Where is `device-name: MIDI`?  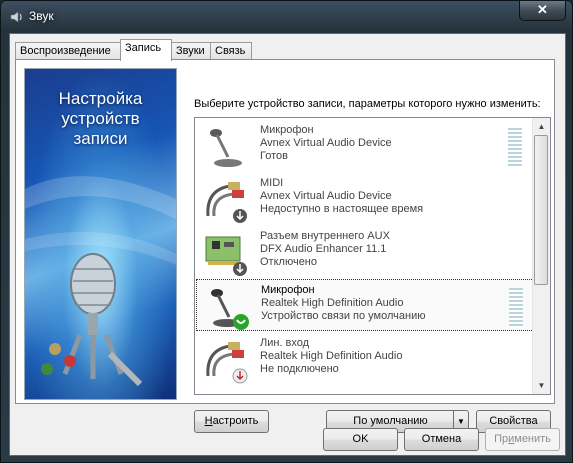
device-name: MIDI is located at coordinates (272, 183).